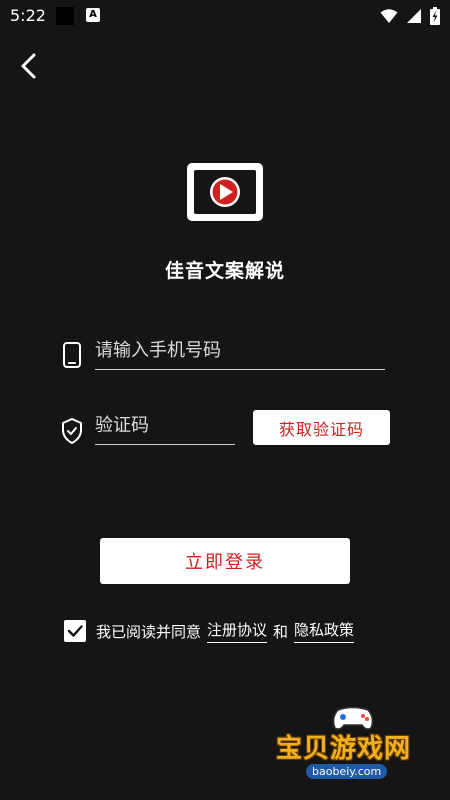 The width and height of the screenshot is (450, 800). Describe the element at coordinates (72, 355) in the screenshot. I see `phone-icon` at that location.